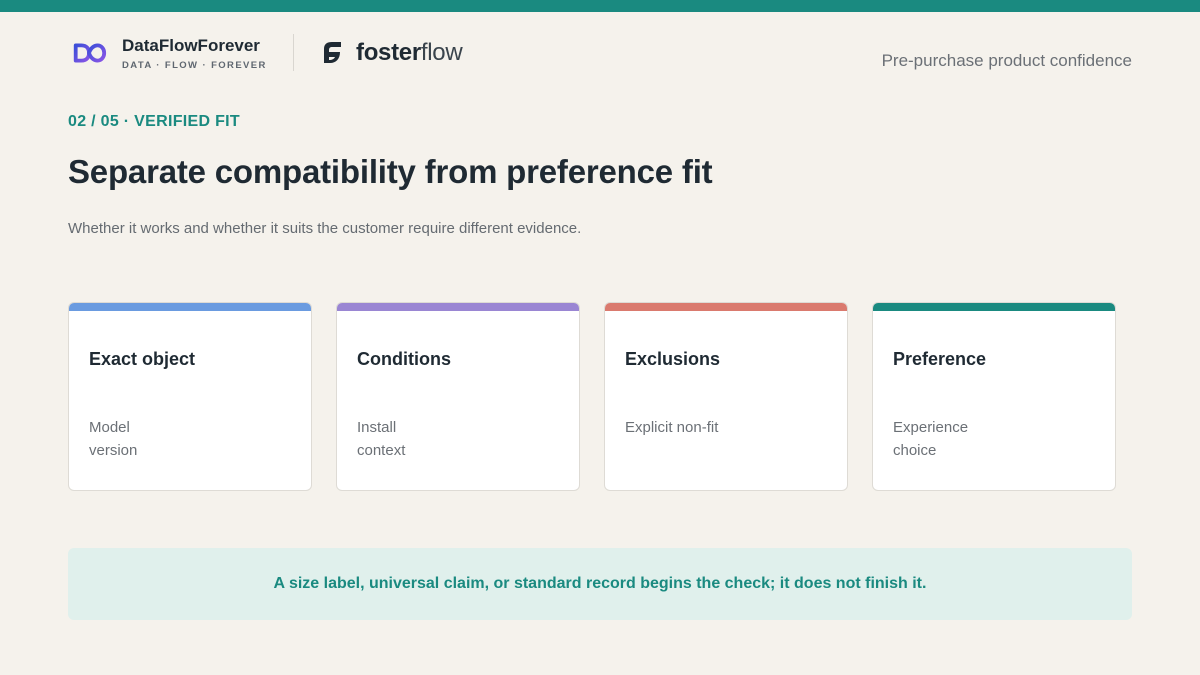 The height and width of the screenshot is (675, 1200). I want to click on card-line: context, so click(381, 450).